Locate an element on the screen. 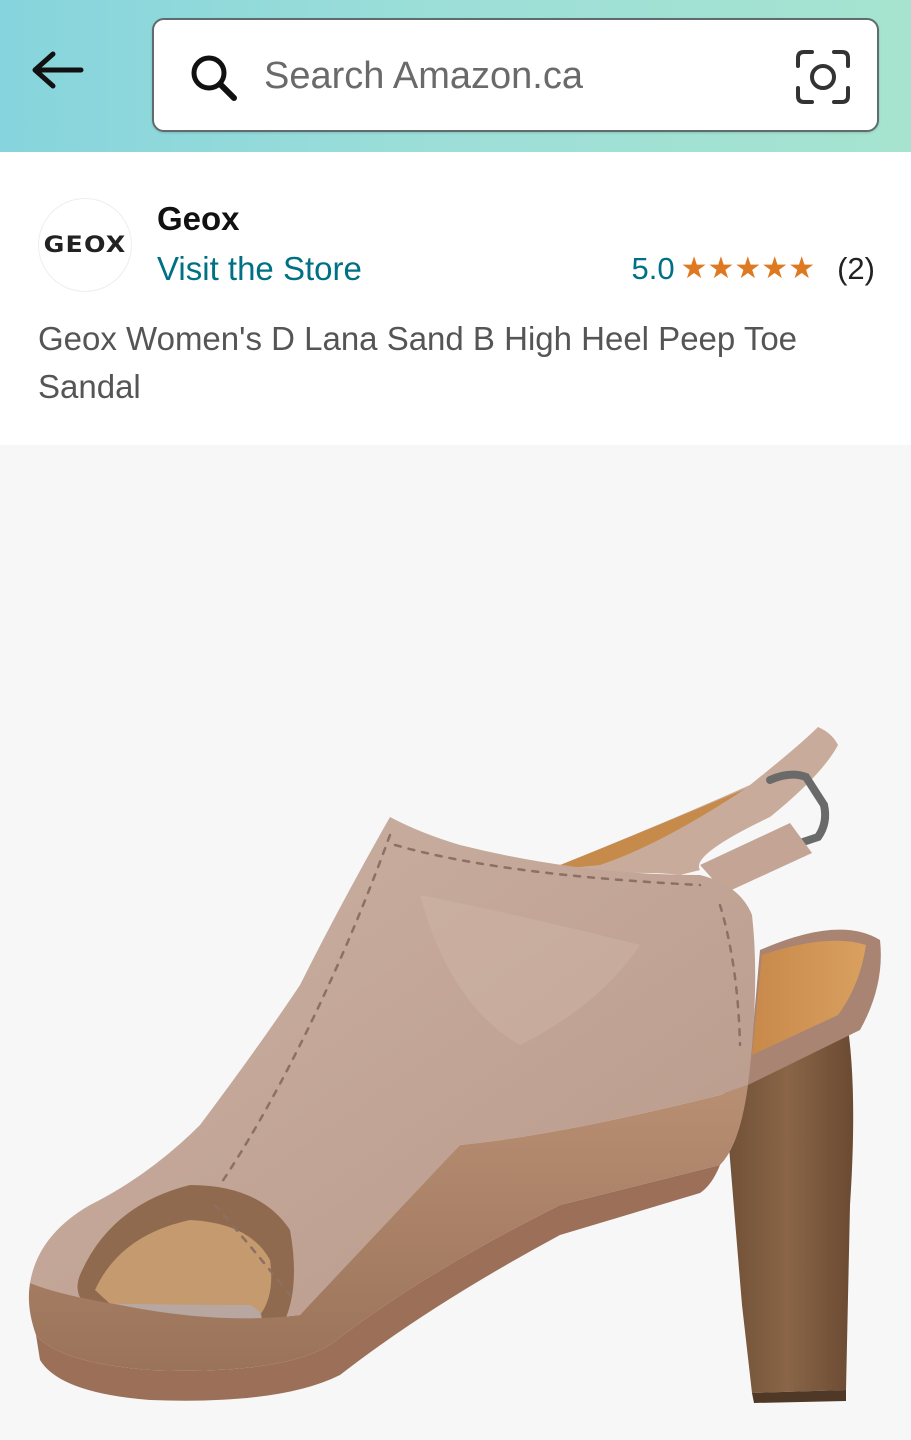 This screenshot has width=911, height=1440. arrow-left-icon is located at coordinates (58, 70).